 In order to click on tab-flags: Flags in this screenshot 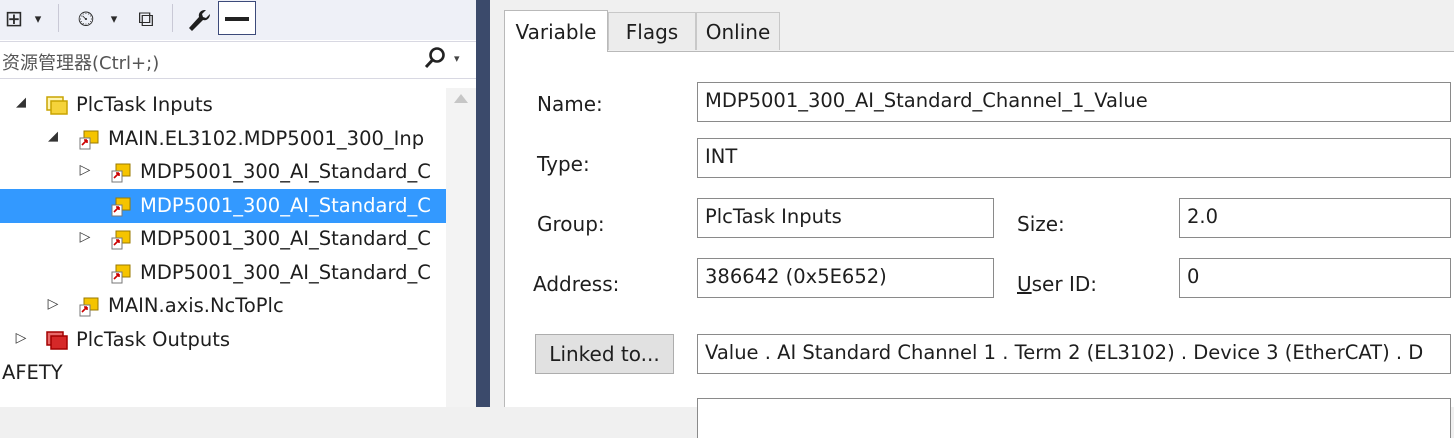, I will do `click(652, 31)`.